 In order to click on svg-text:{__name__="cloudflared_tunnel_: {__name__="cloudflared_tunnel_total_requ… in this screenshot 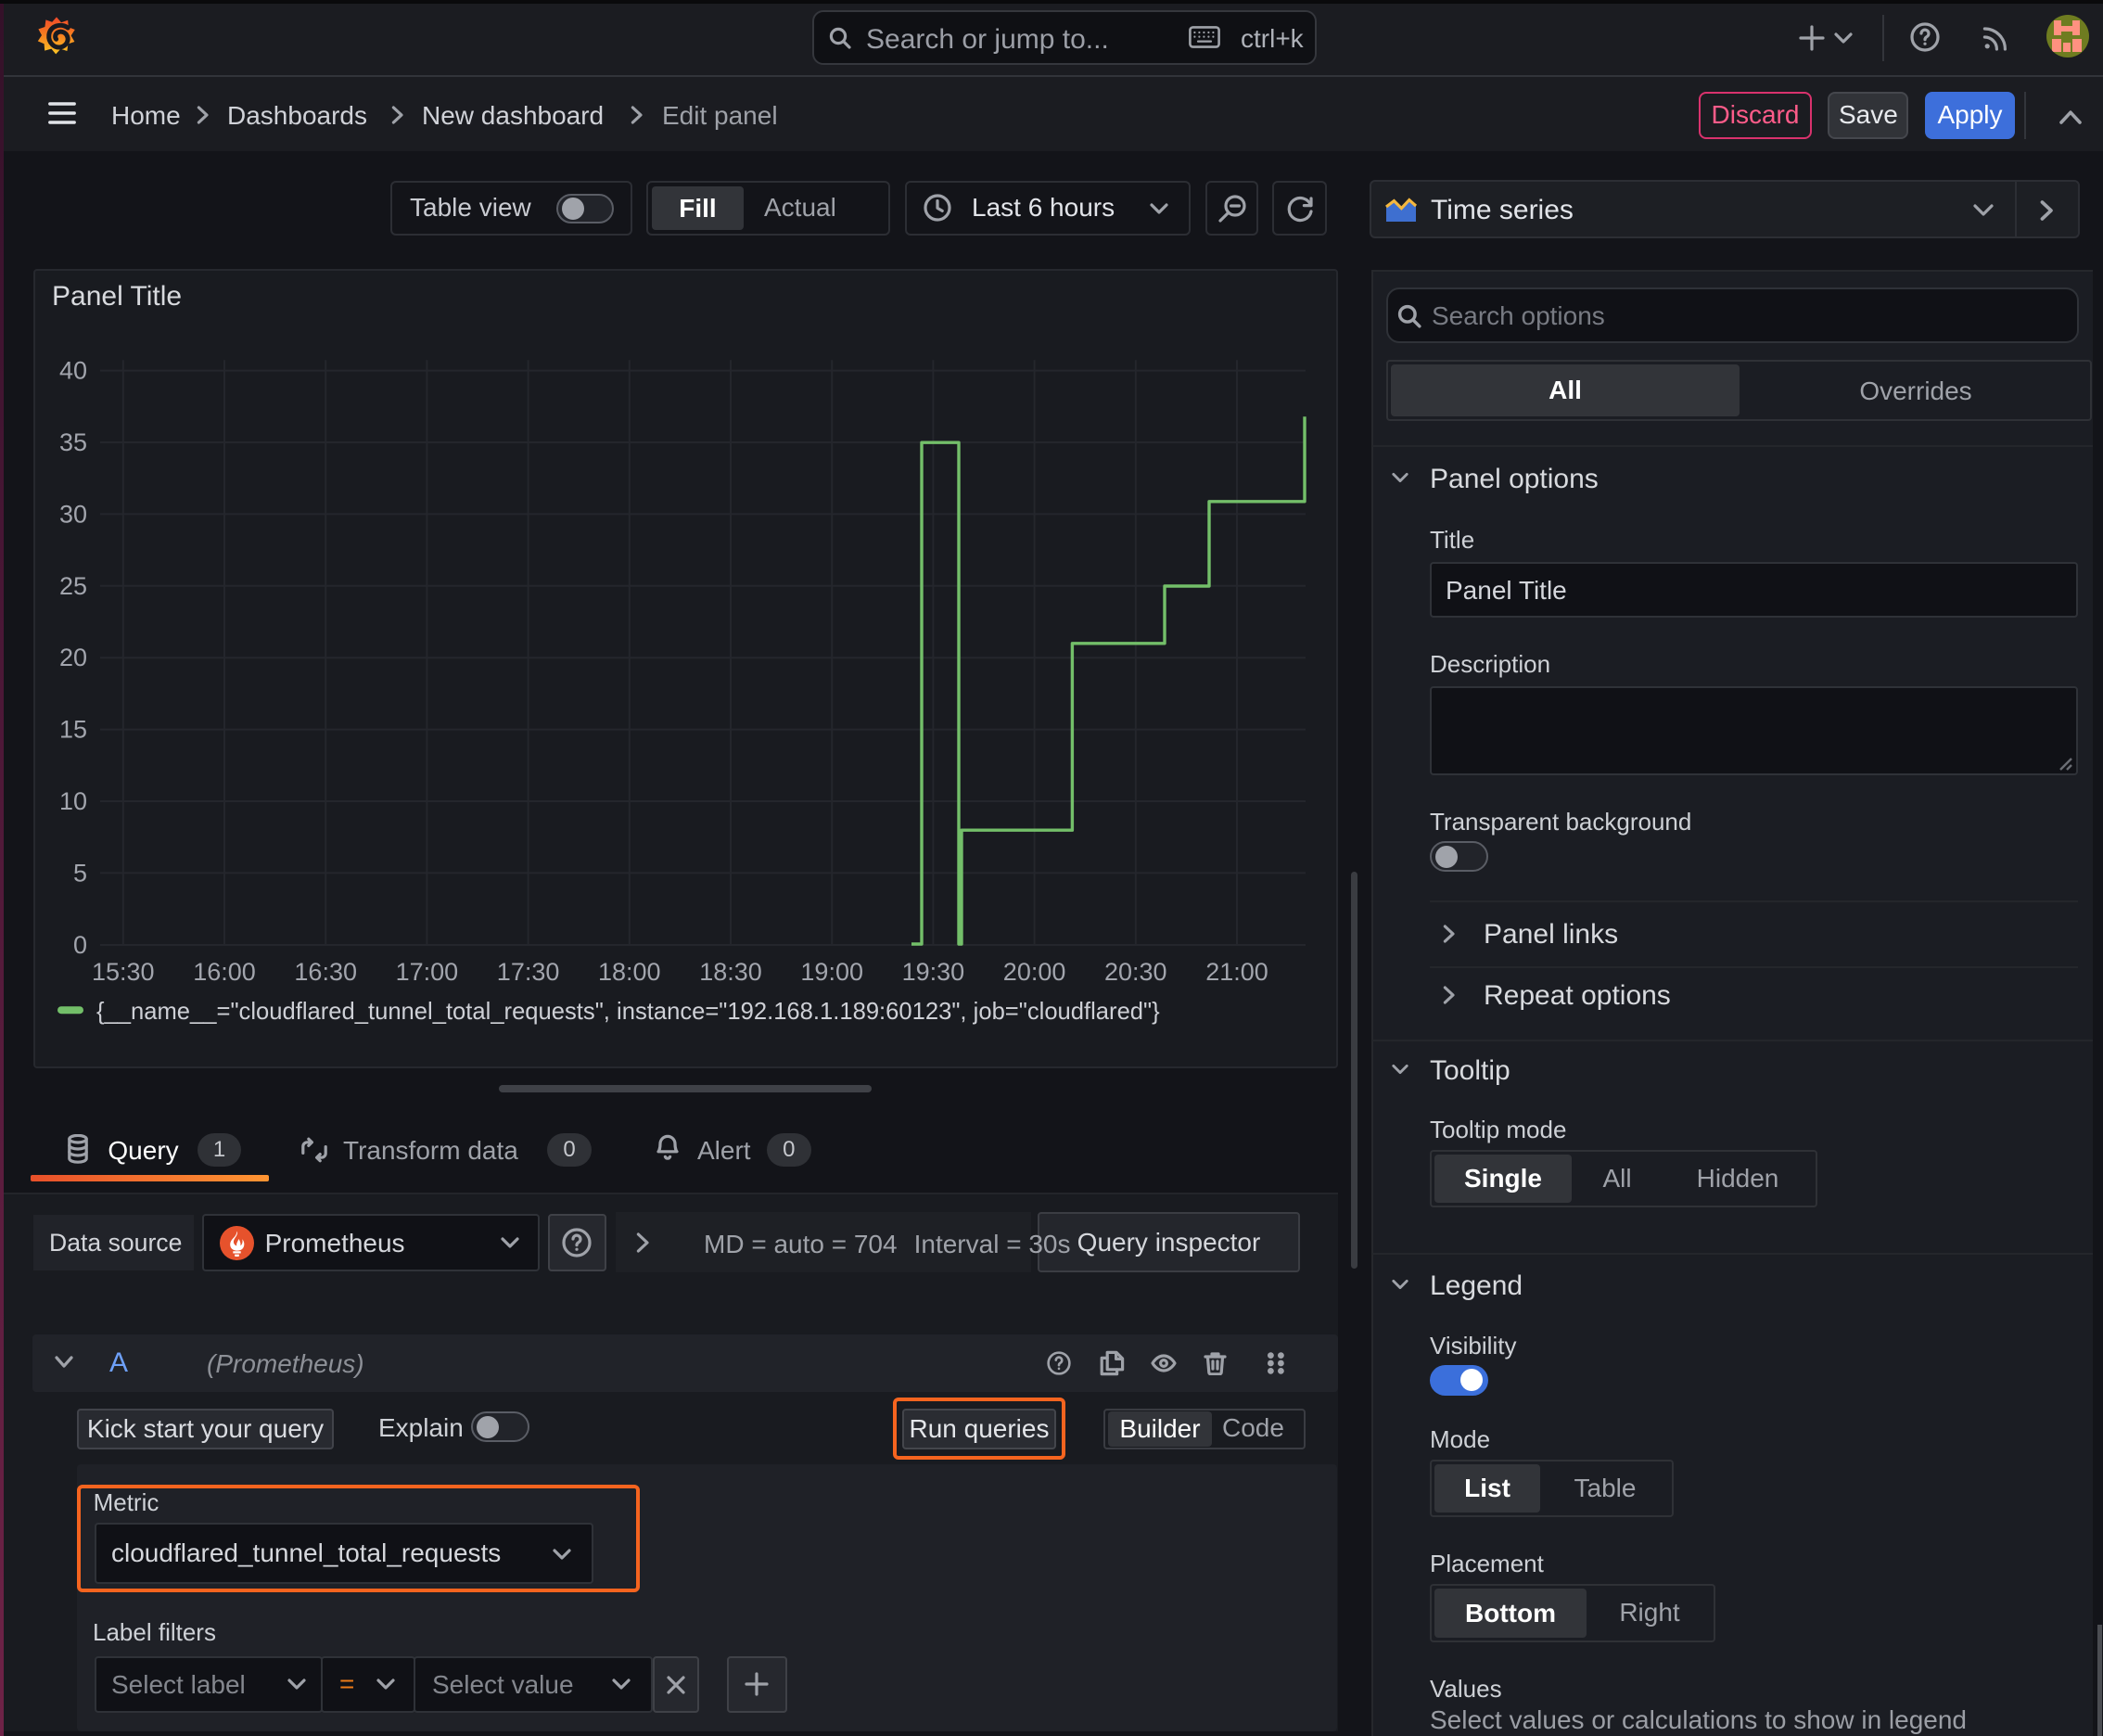, I will do `click(628, 1012)`.